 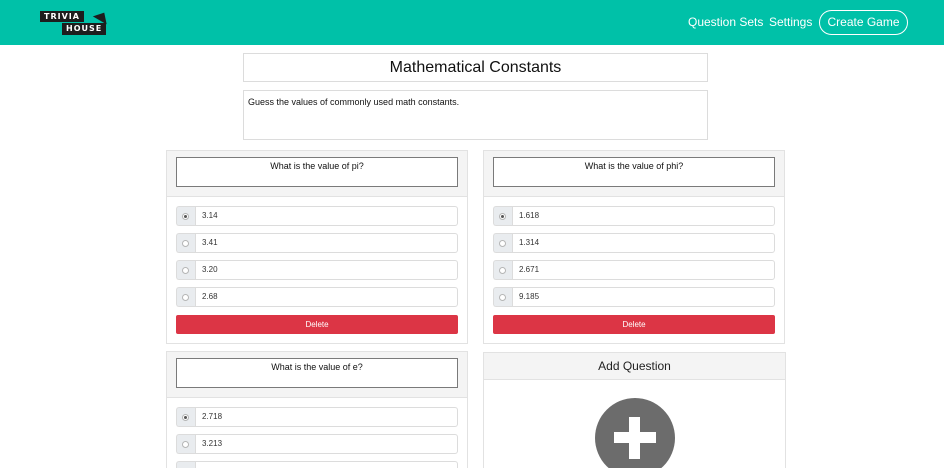 What do you see at coordinates (326, 243) in the screenshot?
I see `answer-input: 3.41` at bounding box center [326, 243].